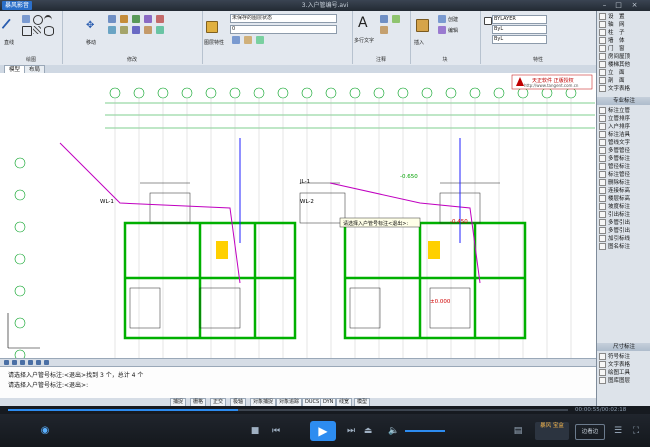 The image size is (650, 447). What do you see at coordinates (26, 19) in the screenshot?
I see `polyline-icon` at bounding box center [26, 19].